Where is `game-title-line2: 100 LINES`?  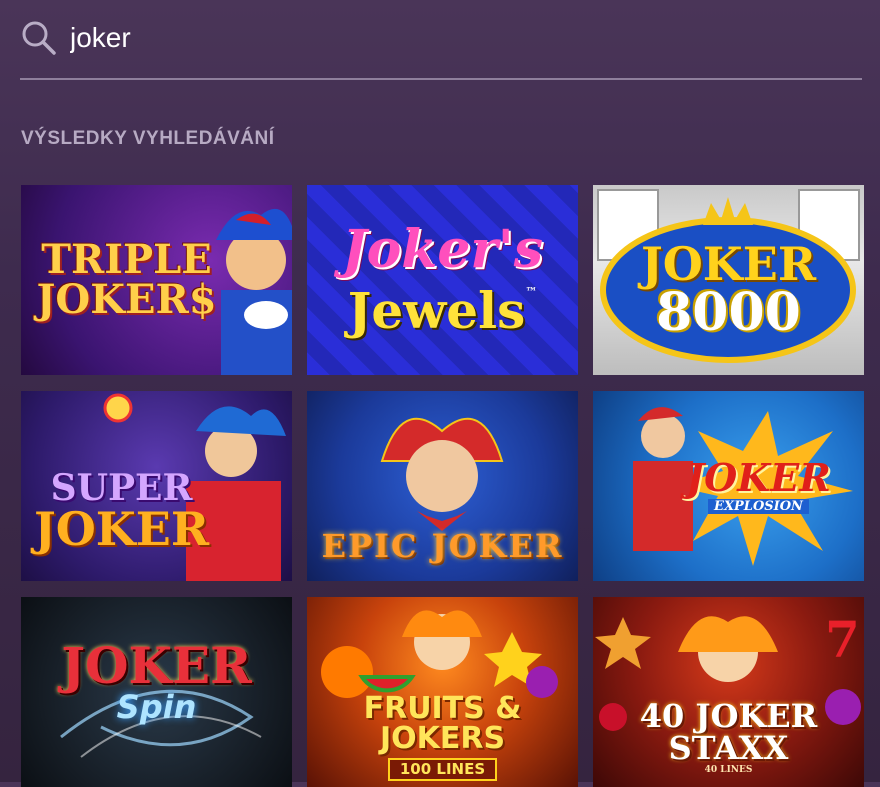 game-title-line2: 100 LINES is located at coordinates (442, 769).